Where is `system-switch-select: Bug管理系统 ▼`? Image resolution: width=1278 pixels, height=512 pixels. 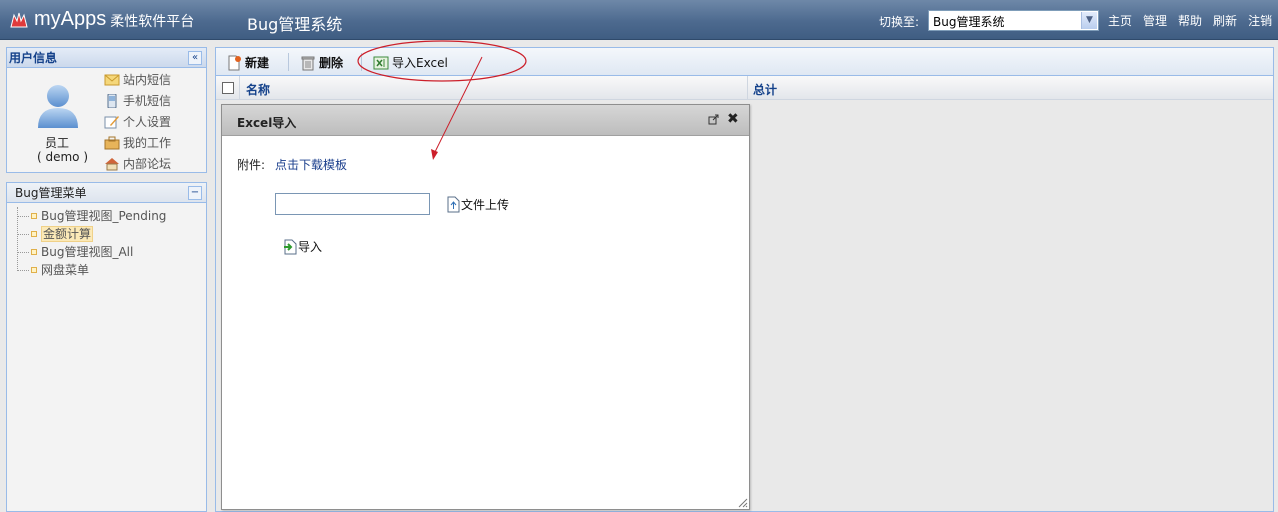 system-switch-select: Bug管理系统 ▼ is located at coordinates (1013, 20).